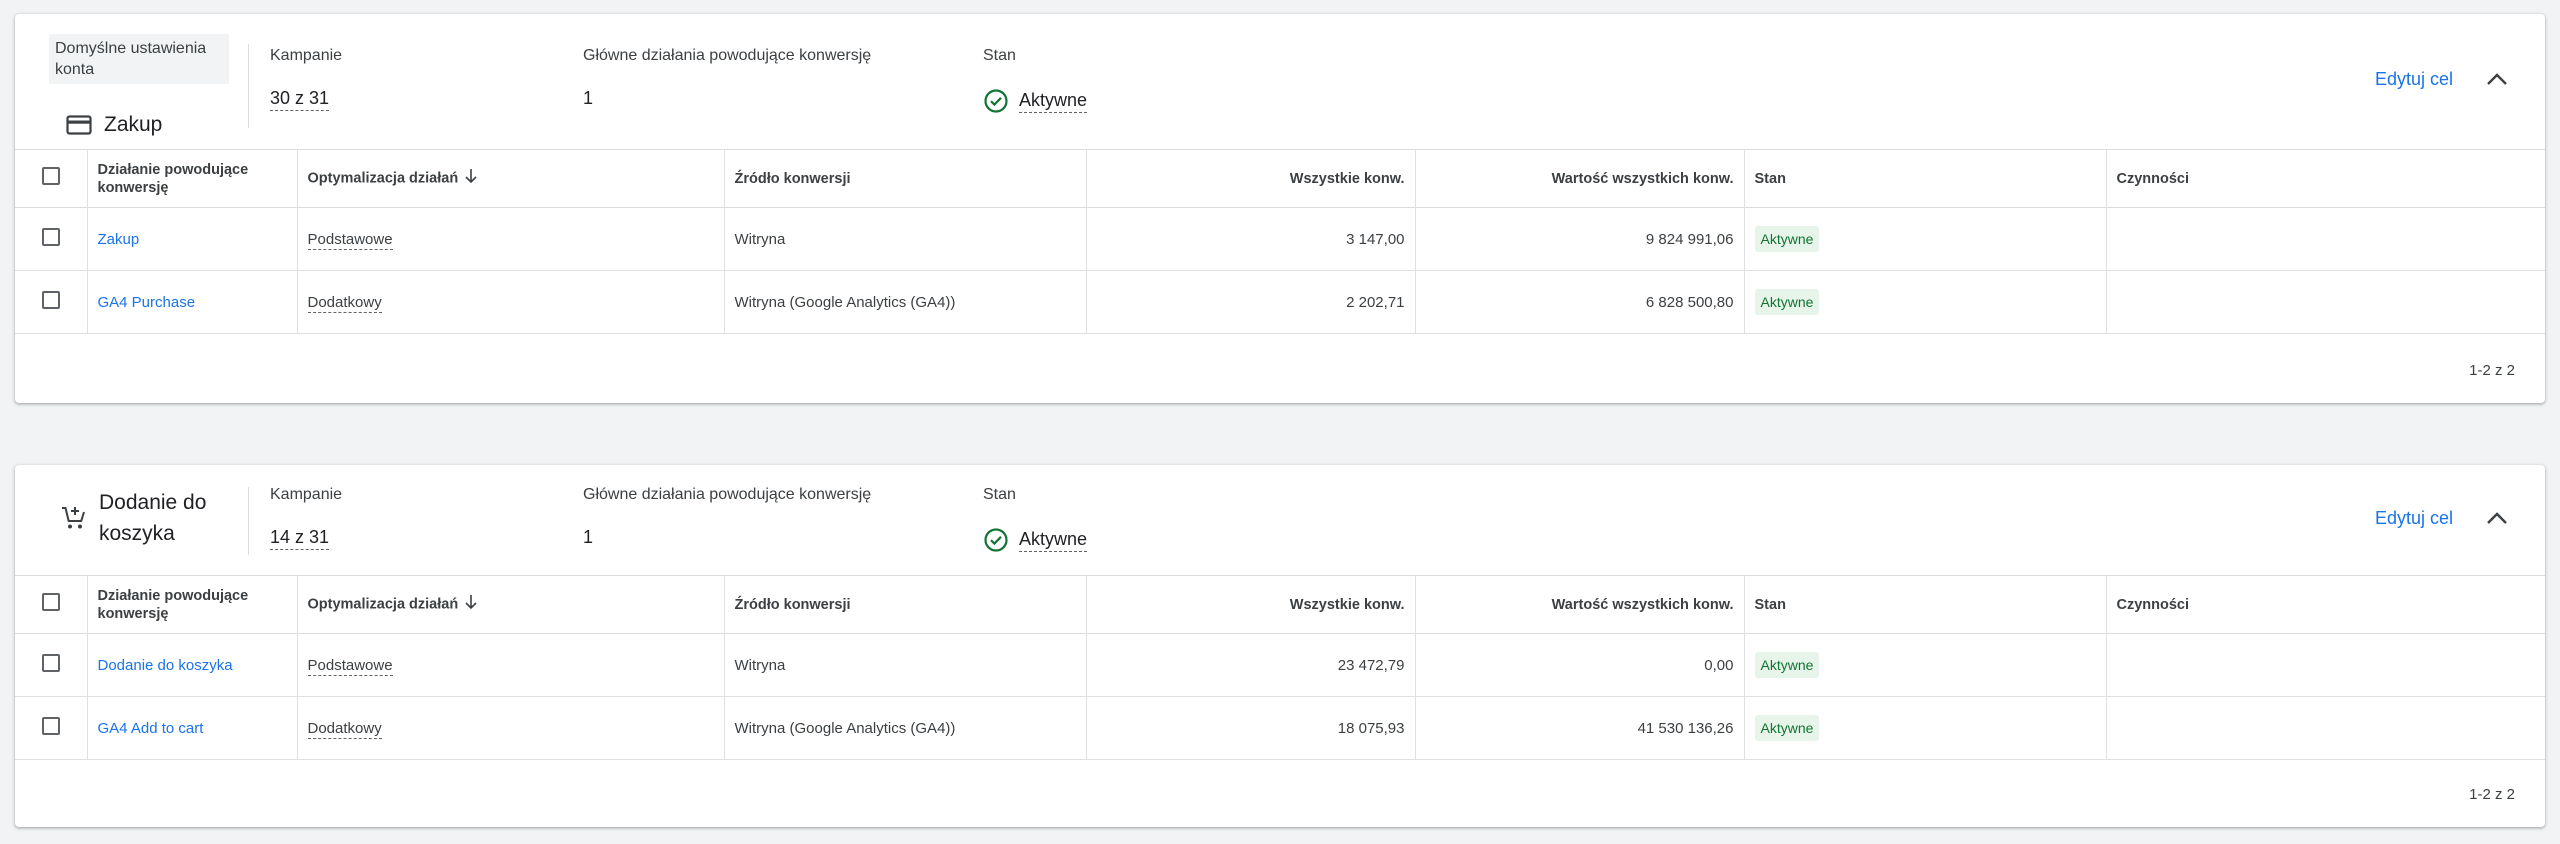  What do you see at coordinates (192, 239) in the screenshot?
I see `action-name-link: Zakup` at bounding box center [192, 239].